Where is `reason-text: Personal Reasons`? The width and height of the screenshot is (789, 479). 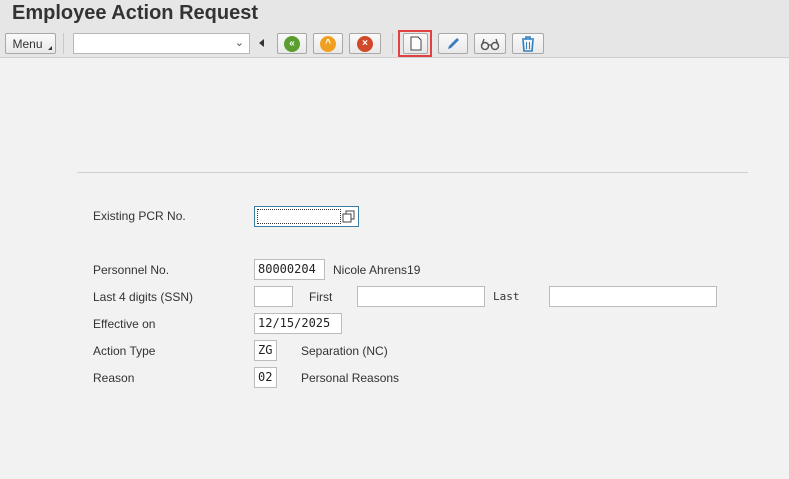
reason-text: Personal Reasons is located at coordinates (350, 378).